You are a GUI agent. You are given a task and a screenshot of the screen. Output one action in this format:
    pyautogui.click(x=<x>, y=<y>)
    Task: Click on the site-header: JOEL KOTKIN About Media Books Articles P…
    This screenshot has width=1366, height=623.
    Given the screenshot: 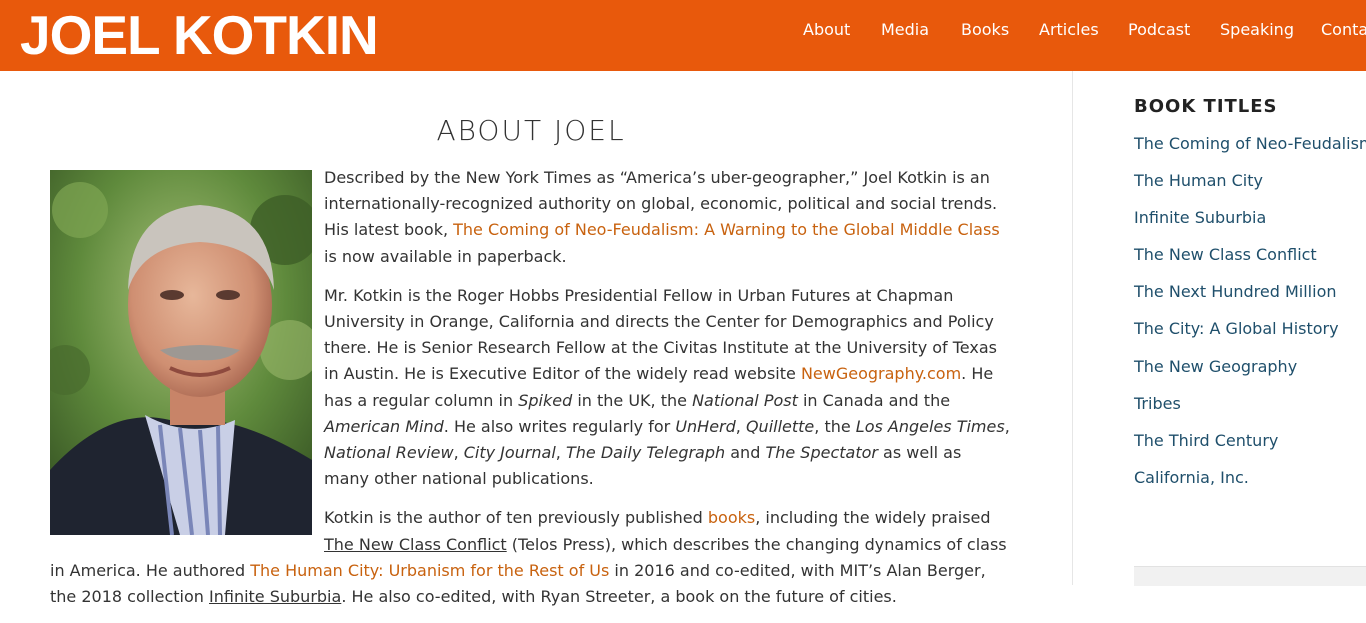 What is the action you would take?
    pyautogui.click(x=683, y=35)
    